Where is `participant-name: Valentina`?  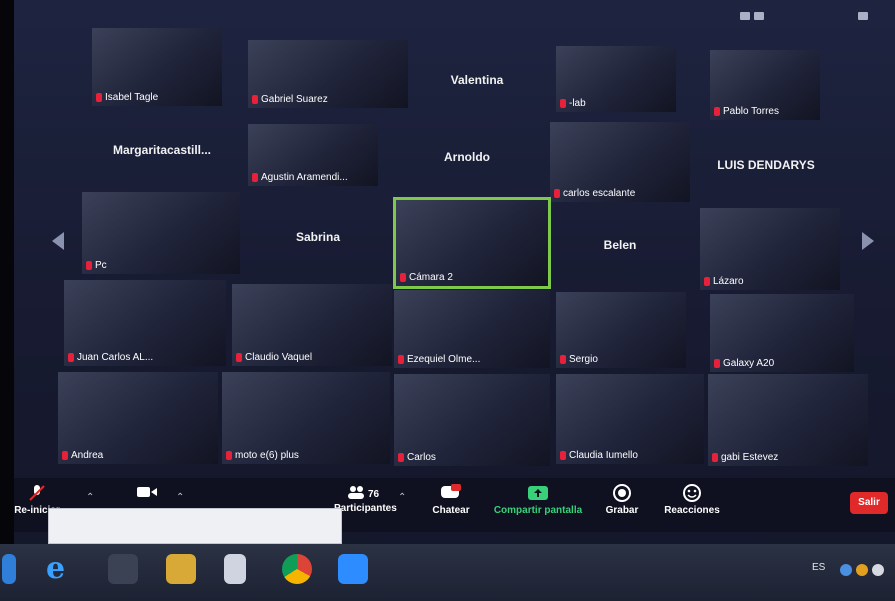 participant-name: Valentina is located at coordinates (477, 80).